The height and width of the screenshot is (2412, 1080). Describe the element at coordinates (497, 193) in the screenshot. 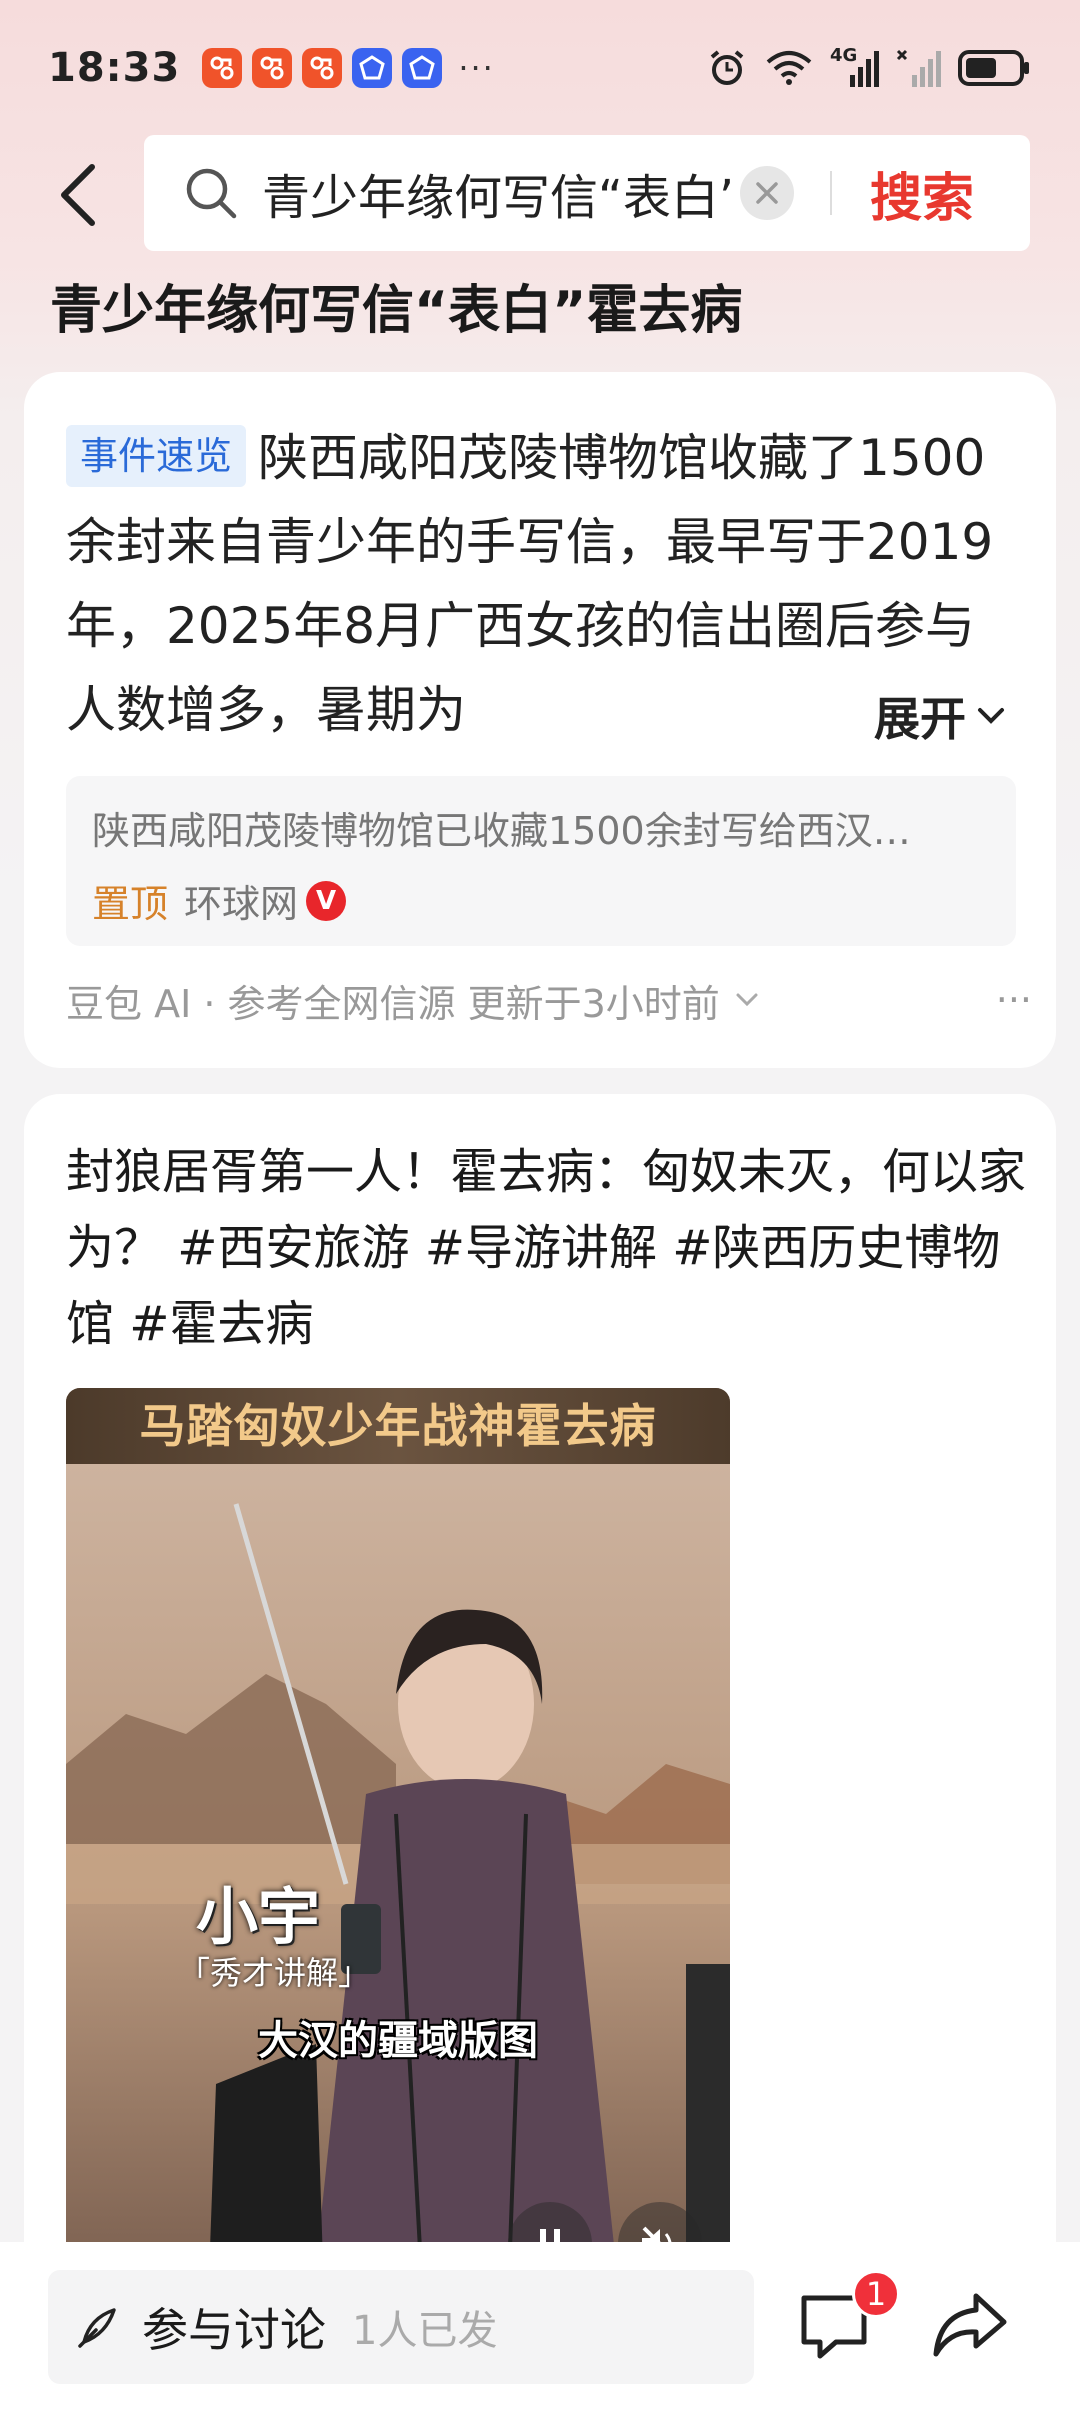

I see `search-input: 青少年缘何写信“表白”霍去病` at that location.